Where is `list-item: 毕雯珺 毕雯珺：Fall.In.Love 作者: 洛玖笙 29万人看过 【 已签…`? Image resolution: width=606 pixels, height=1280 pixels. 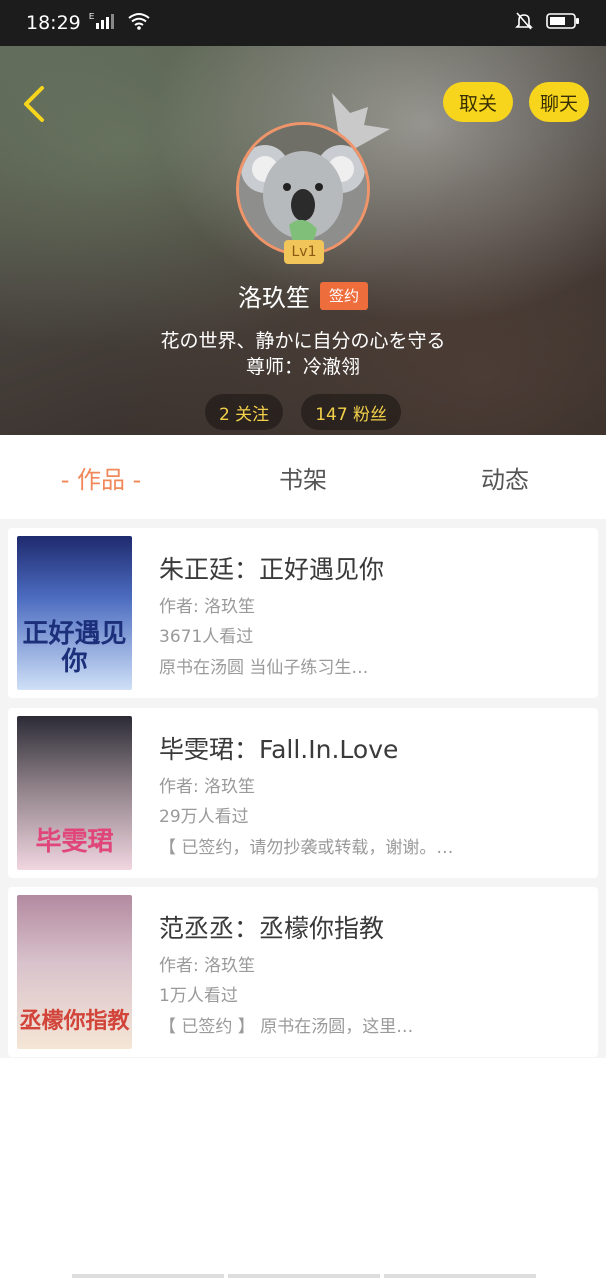
list-item: 毕雯珺 毕雯珺：Fall.In.Love 作者: 洛玖笙 29万人看过 【 已签… is located at coordinates (303, 793).